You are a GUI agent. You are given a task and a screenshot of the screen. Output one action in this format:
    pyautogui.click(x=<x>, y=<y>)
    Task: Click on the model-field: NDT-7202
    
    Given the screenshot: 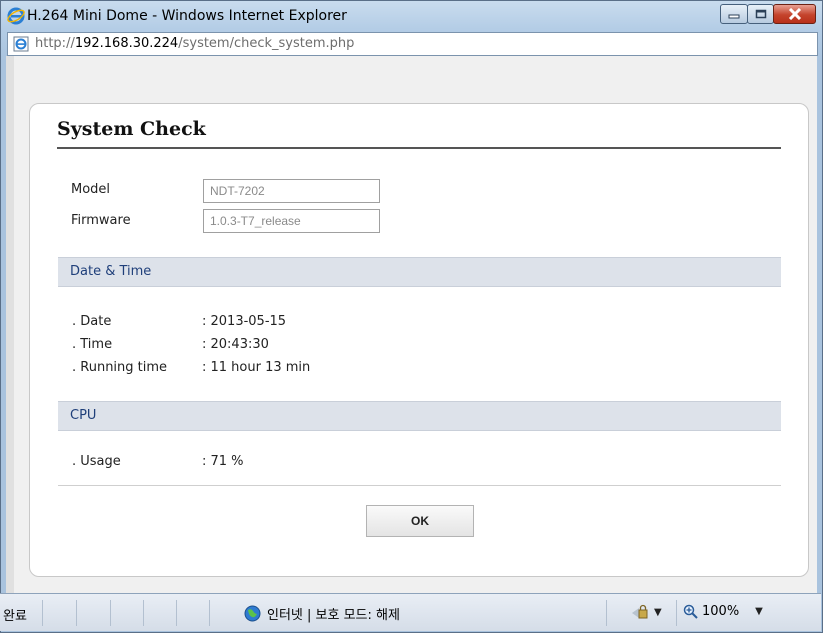 What is the action you would take?
    pyautogui.click(x=291, y=191)
    